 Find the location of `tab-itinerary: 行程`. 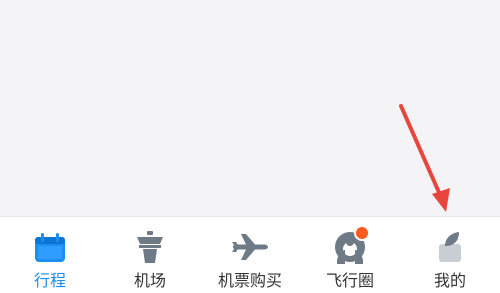

tab-itinerary: 行程 is located at coordinates (50, 255).